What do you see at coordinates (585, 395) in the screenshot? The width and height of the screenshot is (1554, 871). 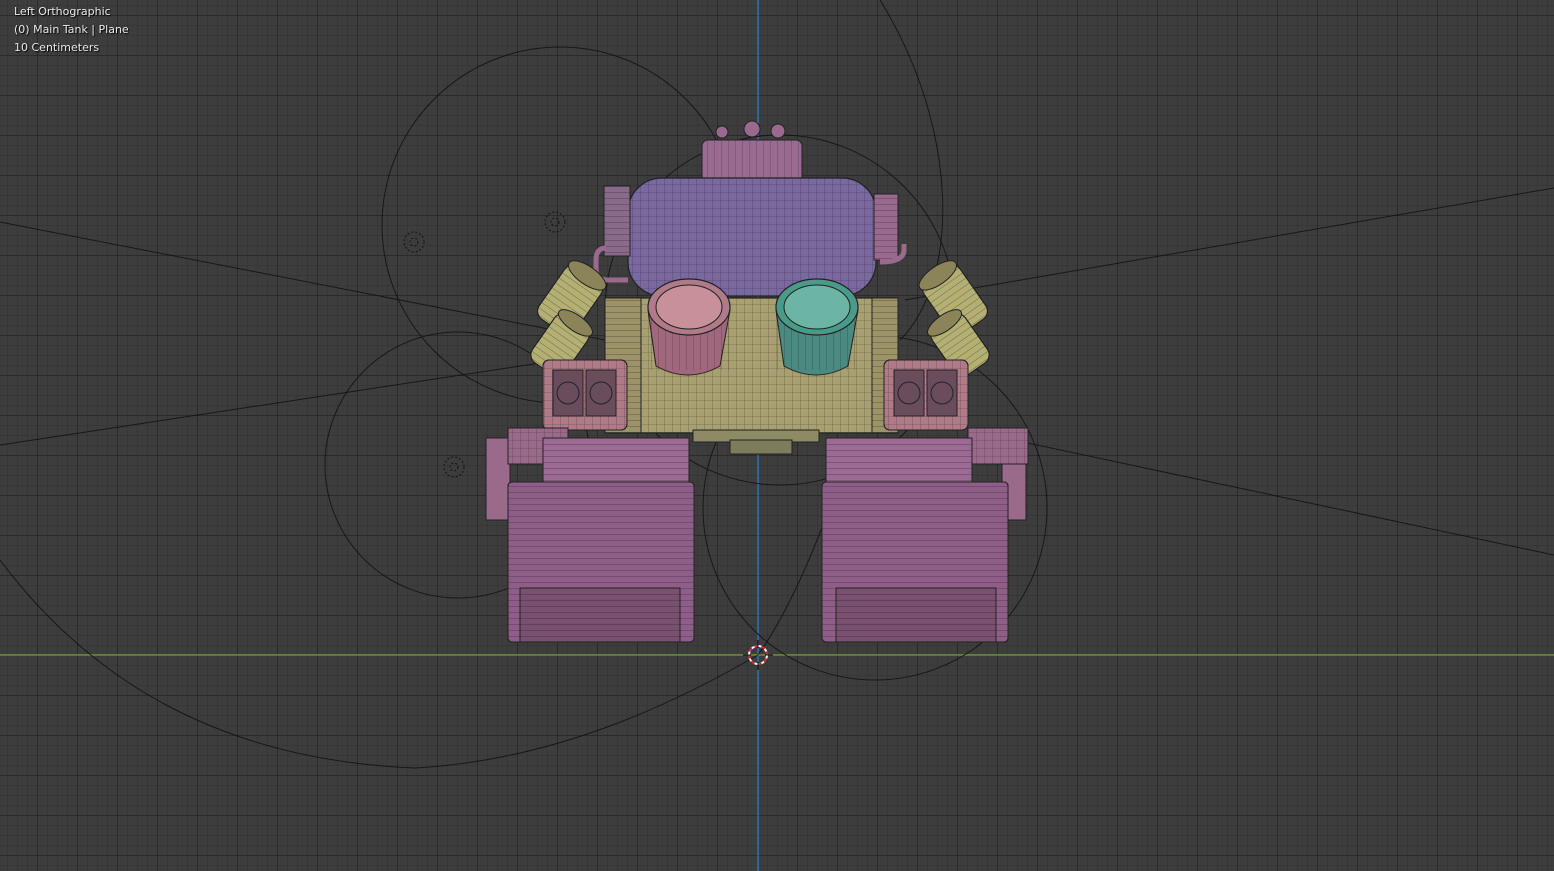 I see `left-fan-housing` at bounding box center [585, 395].